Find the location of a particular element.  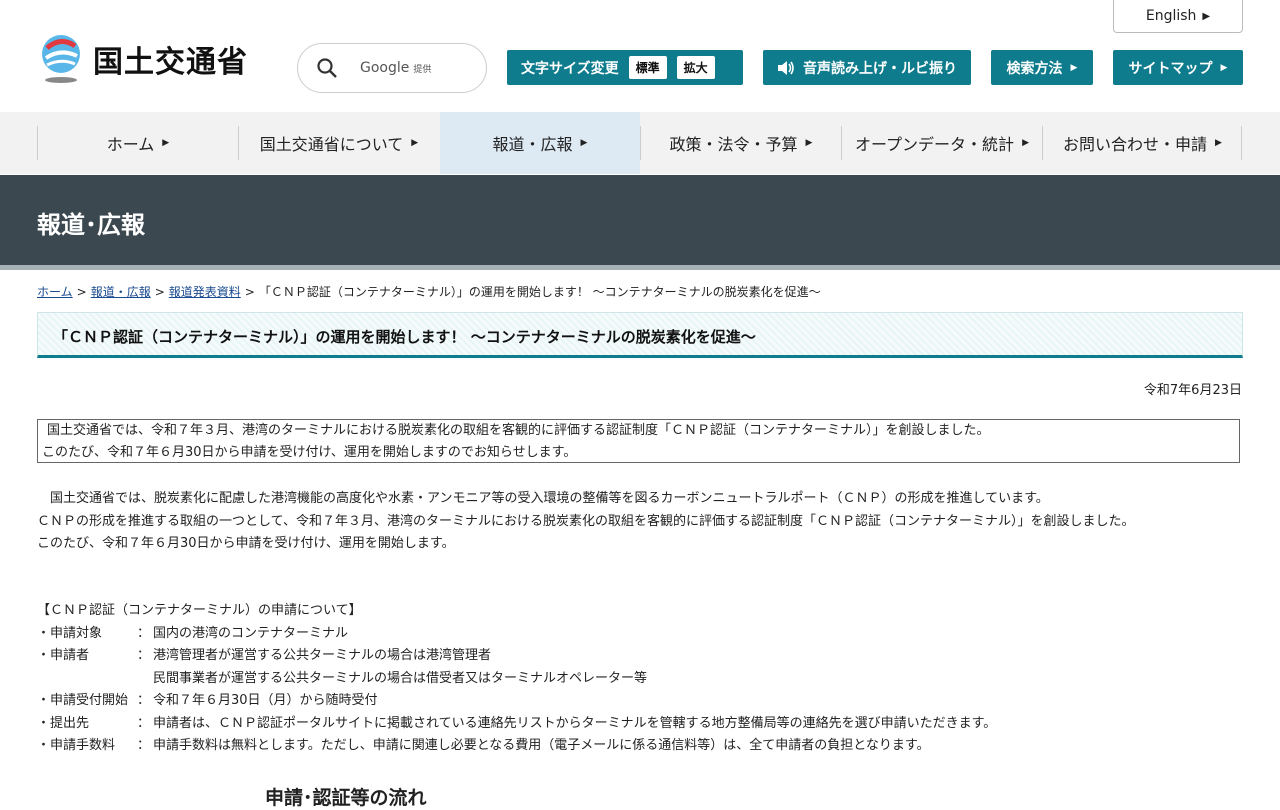

nav-item-home: ホーム ▶ is located at coordinates (137, 143).